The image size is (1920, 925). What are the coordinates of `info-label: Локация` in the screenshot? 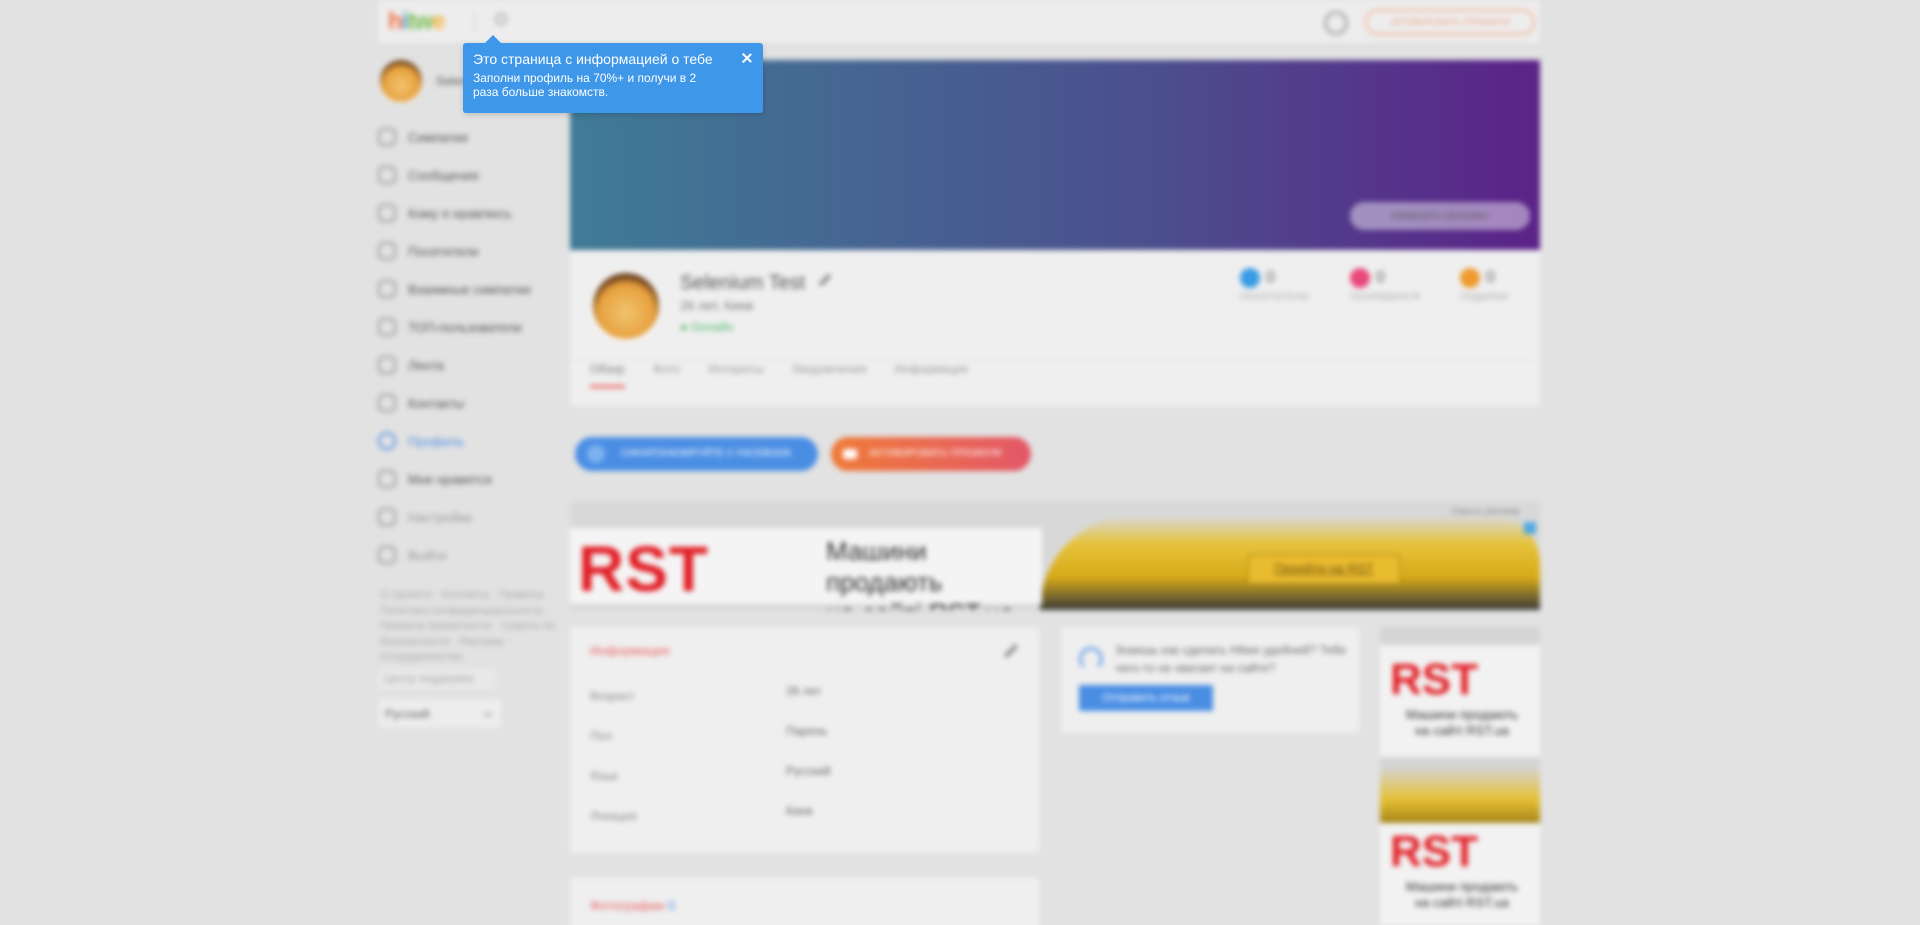 It's located at (613, 816).